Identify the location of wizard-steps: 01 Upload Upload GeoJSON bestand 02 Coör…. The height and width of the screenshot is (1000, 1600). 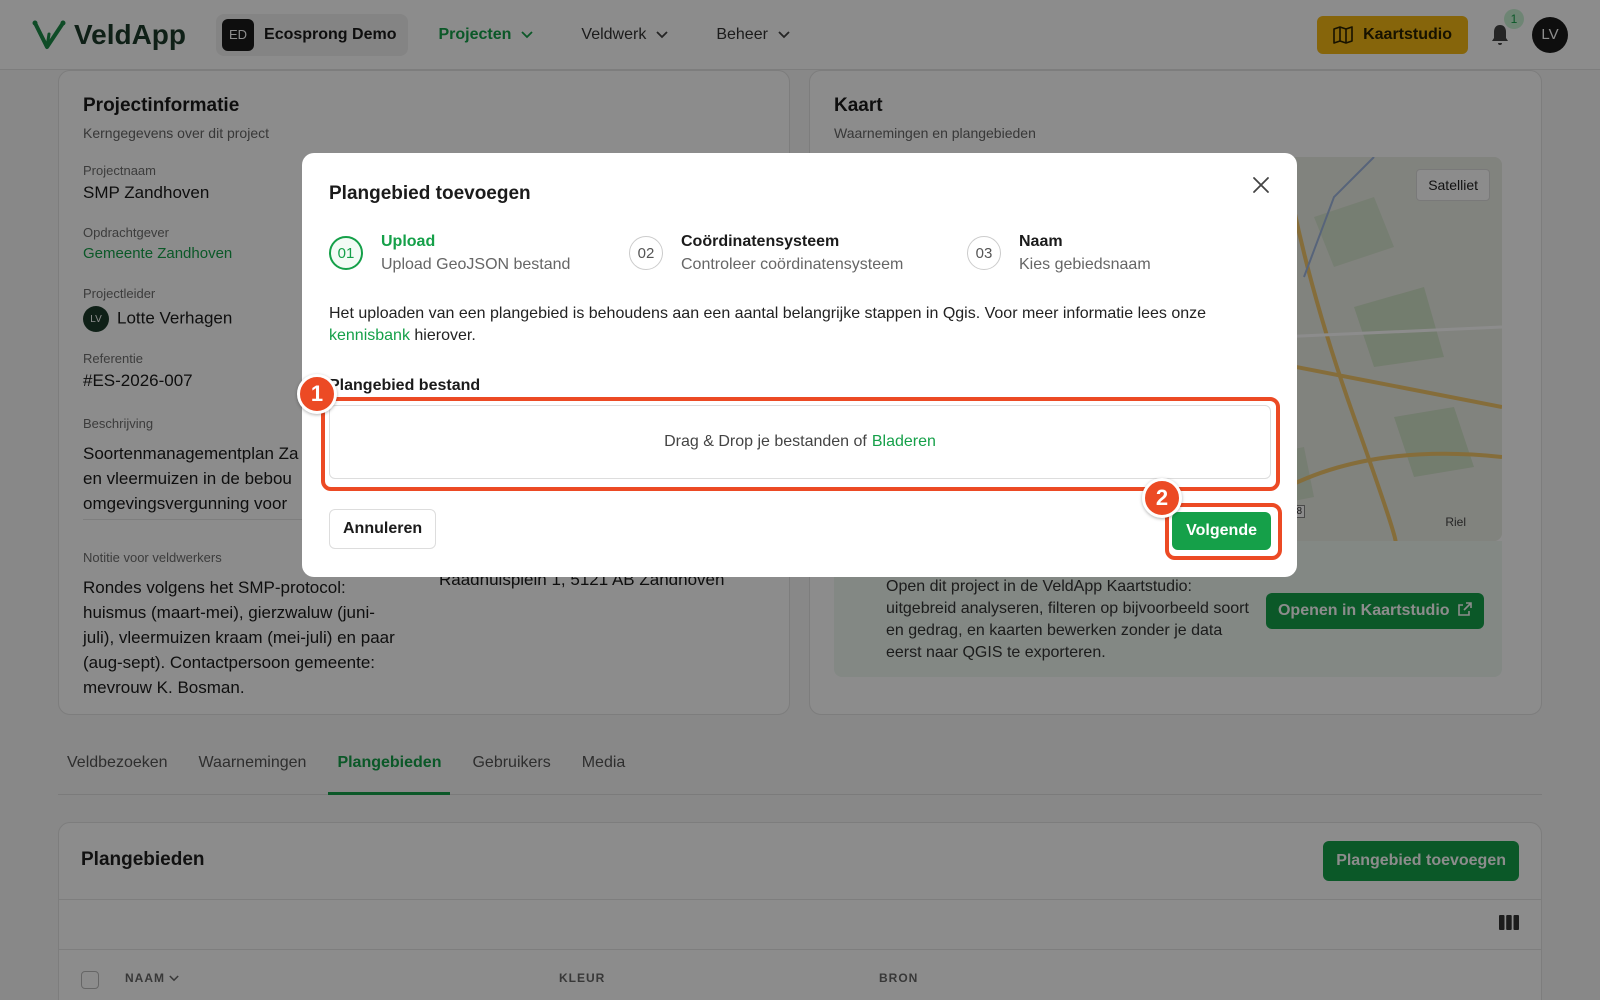
(799, 263).